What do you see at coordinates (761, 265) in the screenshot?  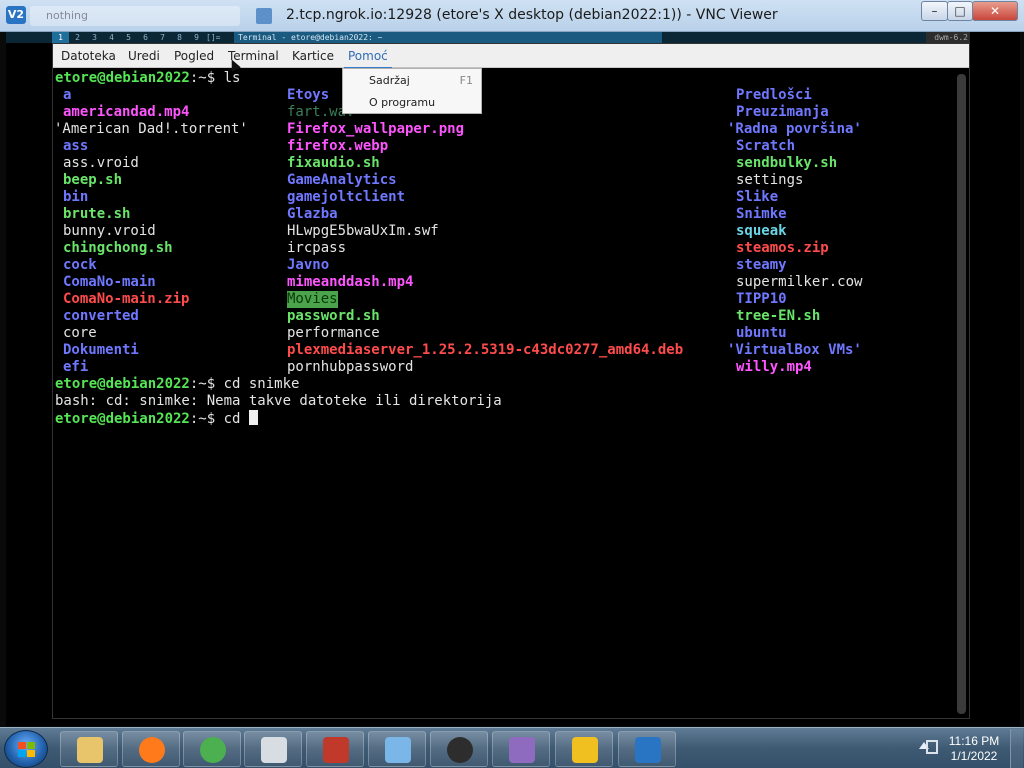 I see `ls-entry: steamy` at bounding box center [761, 265].